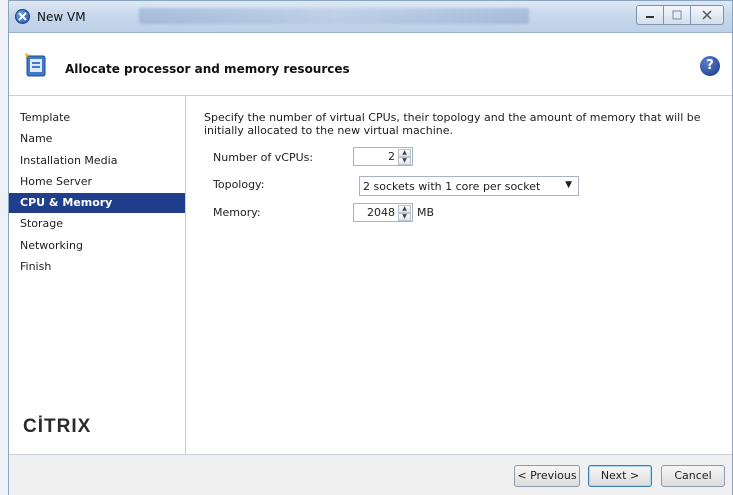 The height and width of the screenshot is (495, 733). Describe the element at coordinates (22, 16) in the screenshot. I see `app-icon` at that location.